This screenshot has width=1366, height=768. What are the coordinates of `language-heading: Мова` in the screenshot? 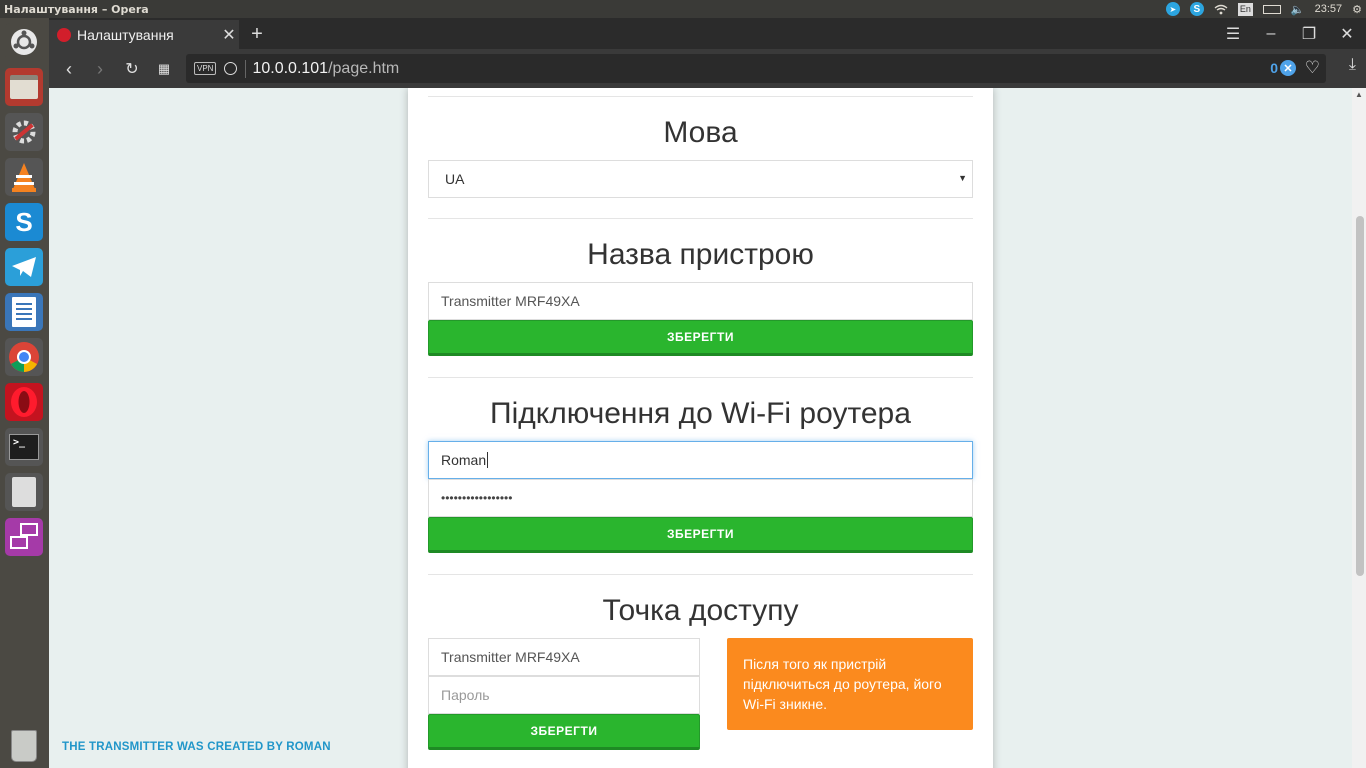 It's located at (700, 132).